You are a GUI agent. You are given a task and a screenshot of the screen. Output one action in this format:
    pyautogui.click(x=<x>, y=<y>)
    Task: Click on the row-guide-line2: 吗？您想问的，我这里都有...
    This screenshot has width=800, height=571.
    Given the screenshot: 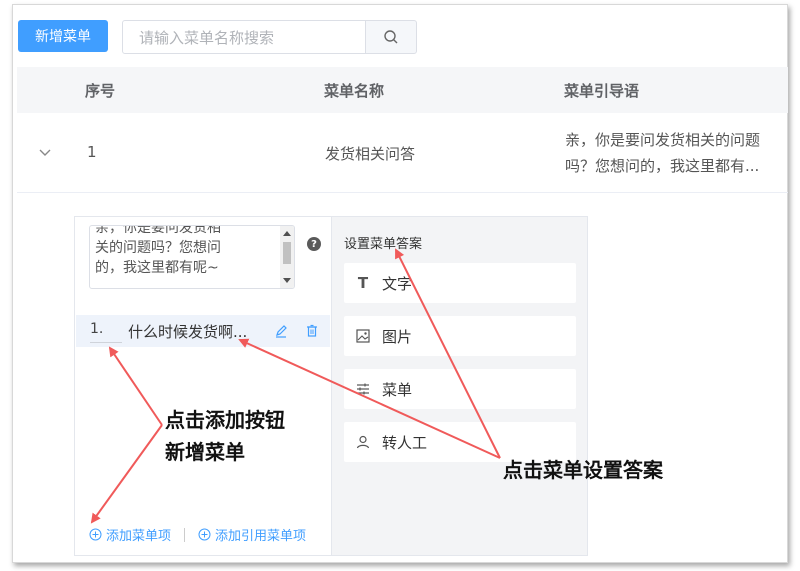 What is the action you would take?
    pyautogui.click(x=662, y=166)
    